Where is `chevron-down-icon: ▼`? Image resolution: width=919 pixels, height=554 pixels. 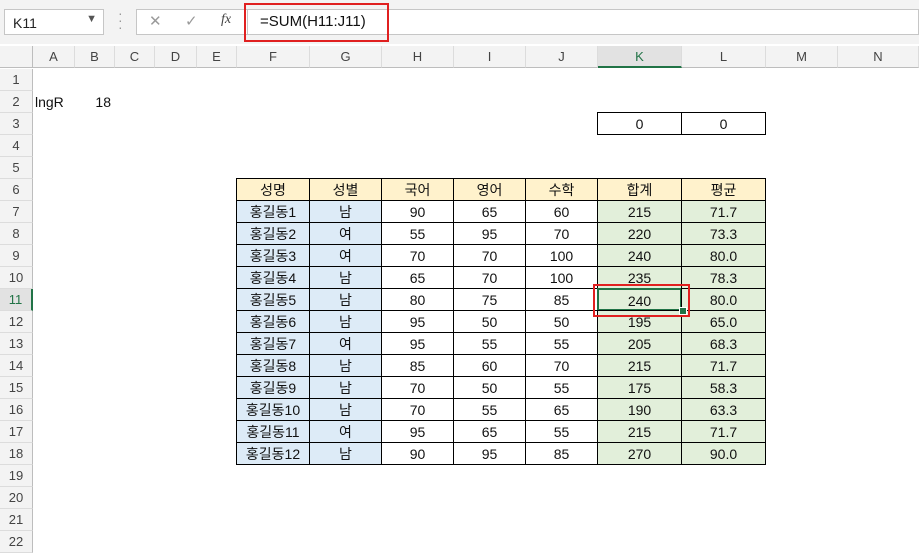
chevron-down-icon: ▼ is located at coordinates (91, 19).